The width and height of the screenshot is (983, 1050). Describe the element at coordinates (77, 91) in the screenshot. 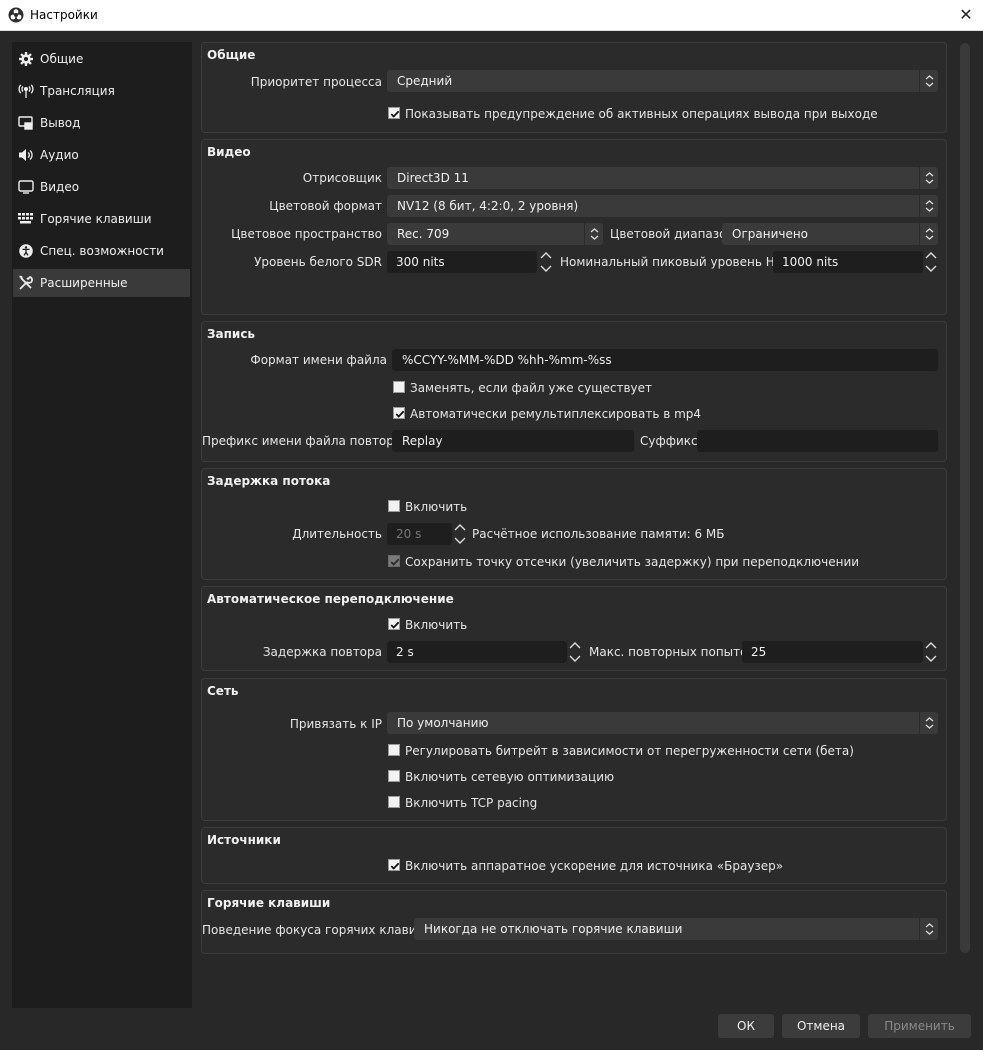

I see `sidebar-item-label: Трансляция` at that location.